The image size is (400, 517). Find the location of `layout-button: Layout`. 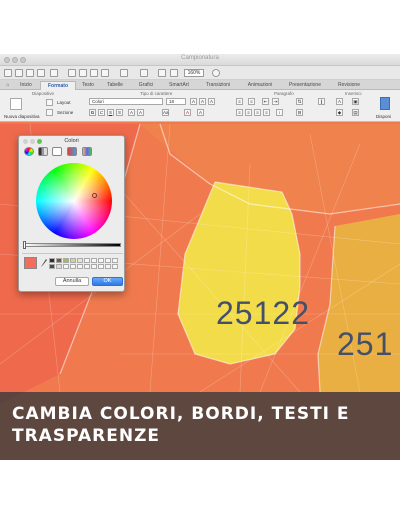

layout-button: Layout is located at coordinates (64, 102).